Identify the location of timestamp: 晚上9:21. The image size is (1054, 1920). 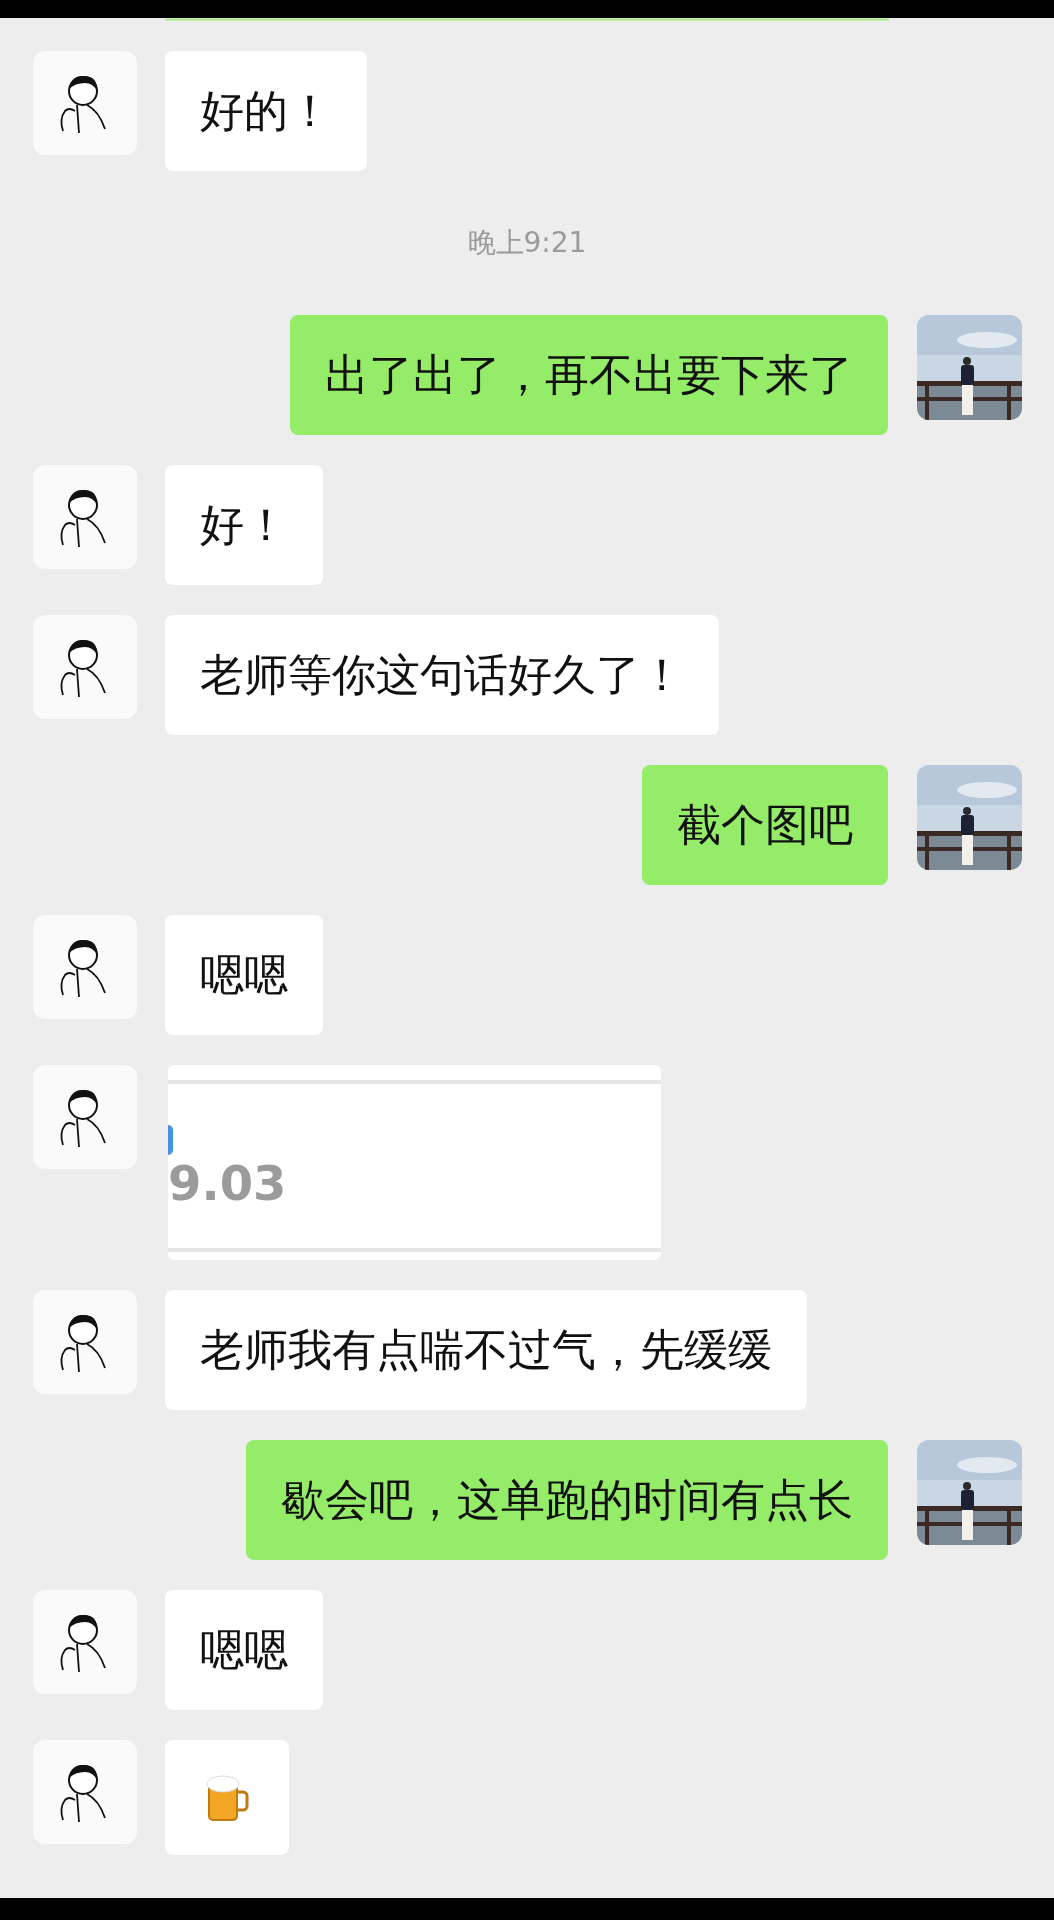
(527, 243).